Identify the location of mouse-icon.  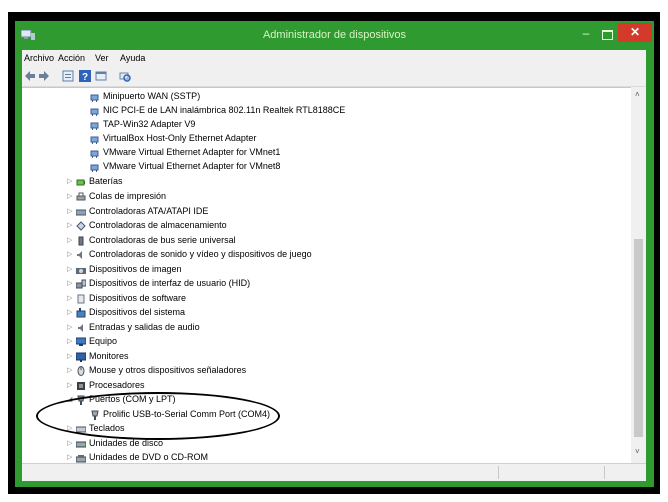
(81, 371).